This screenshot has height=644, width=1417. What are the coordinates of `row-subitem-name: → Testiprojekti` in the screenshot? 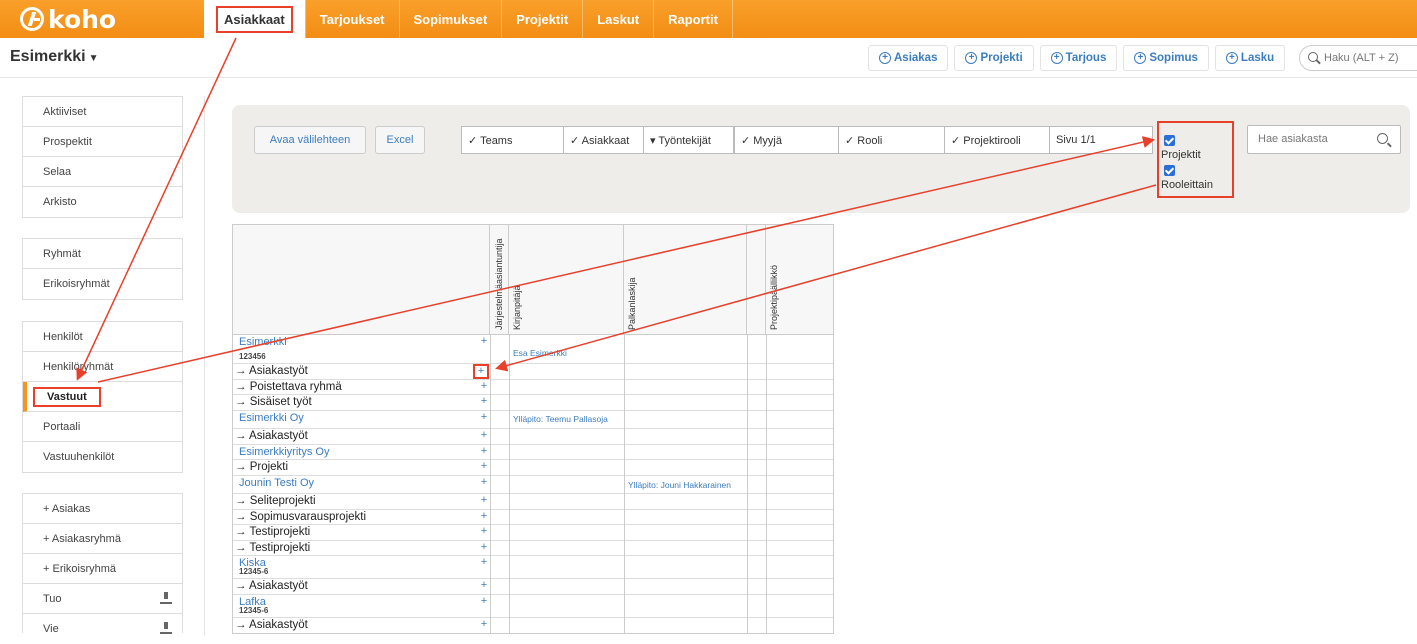 It's located at (273, 548).